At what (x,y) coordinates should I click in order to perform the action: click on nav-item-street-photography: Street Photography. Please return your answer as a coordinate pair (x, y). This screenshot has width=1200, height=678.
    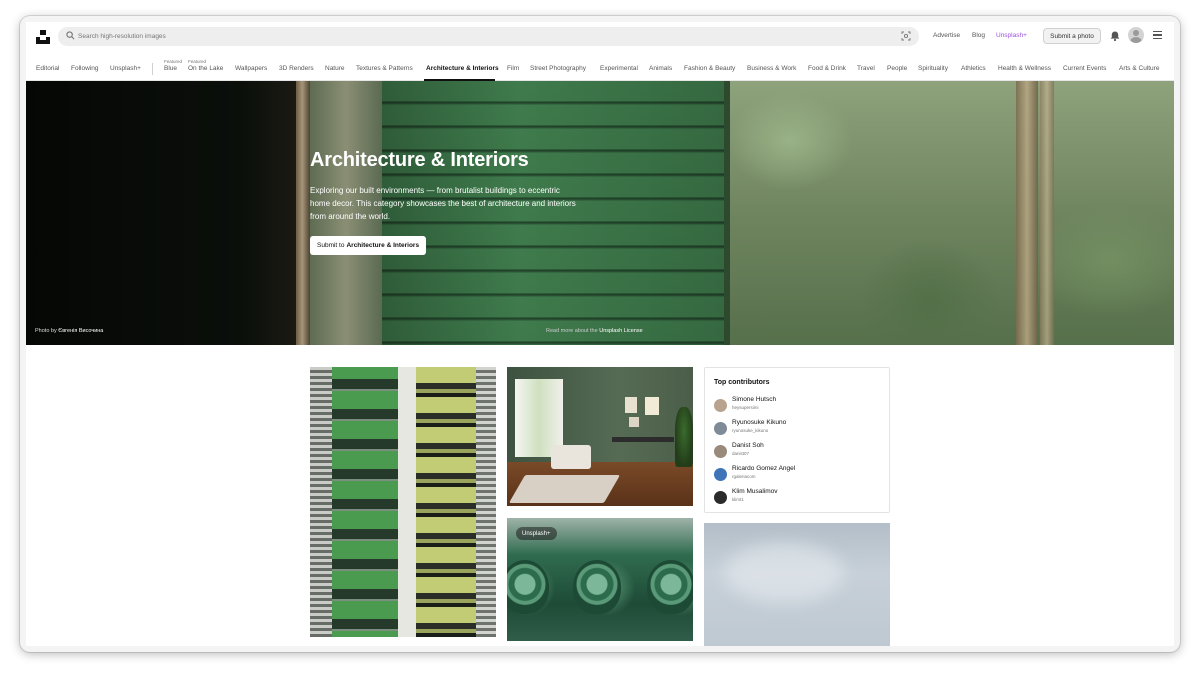
    Looking at the image, I should click on (558, 68).